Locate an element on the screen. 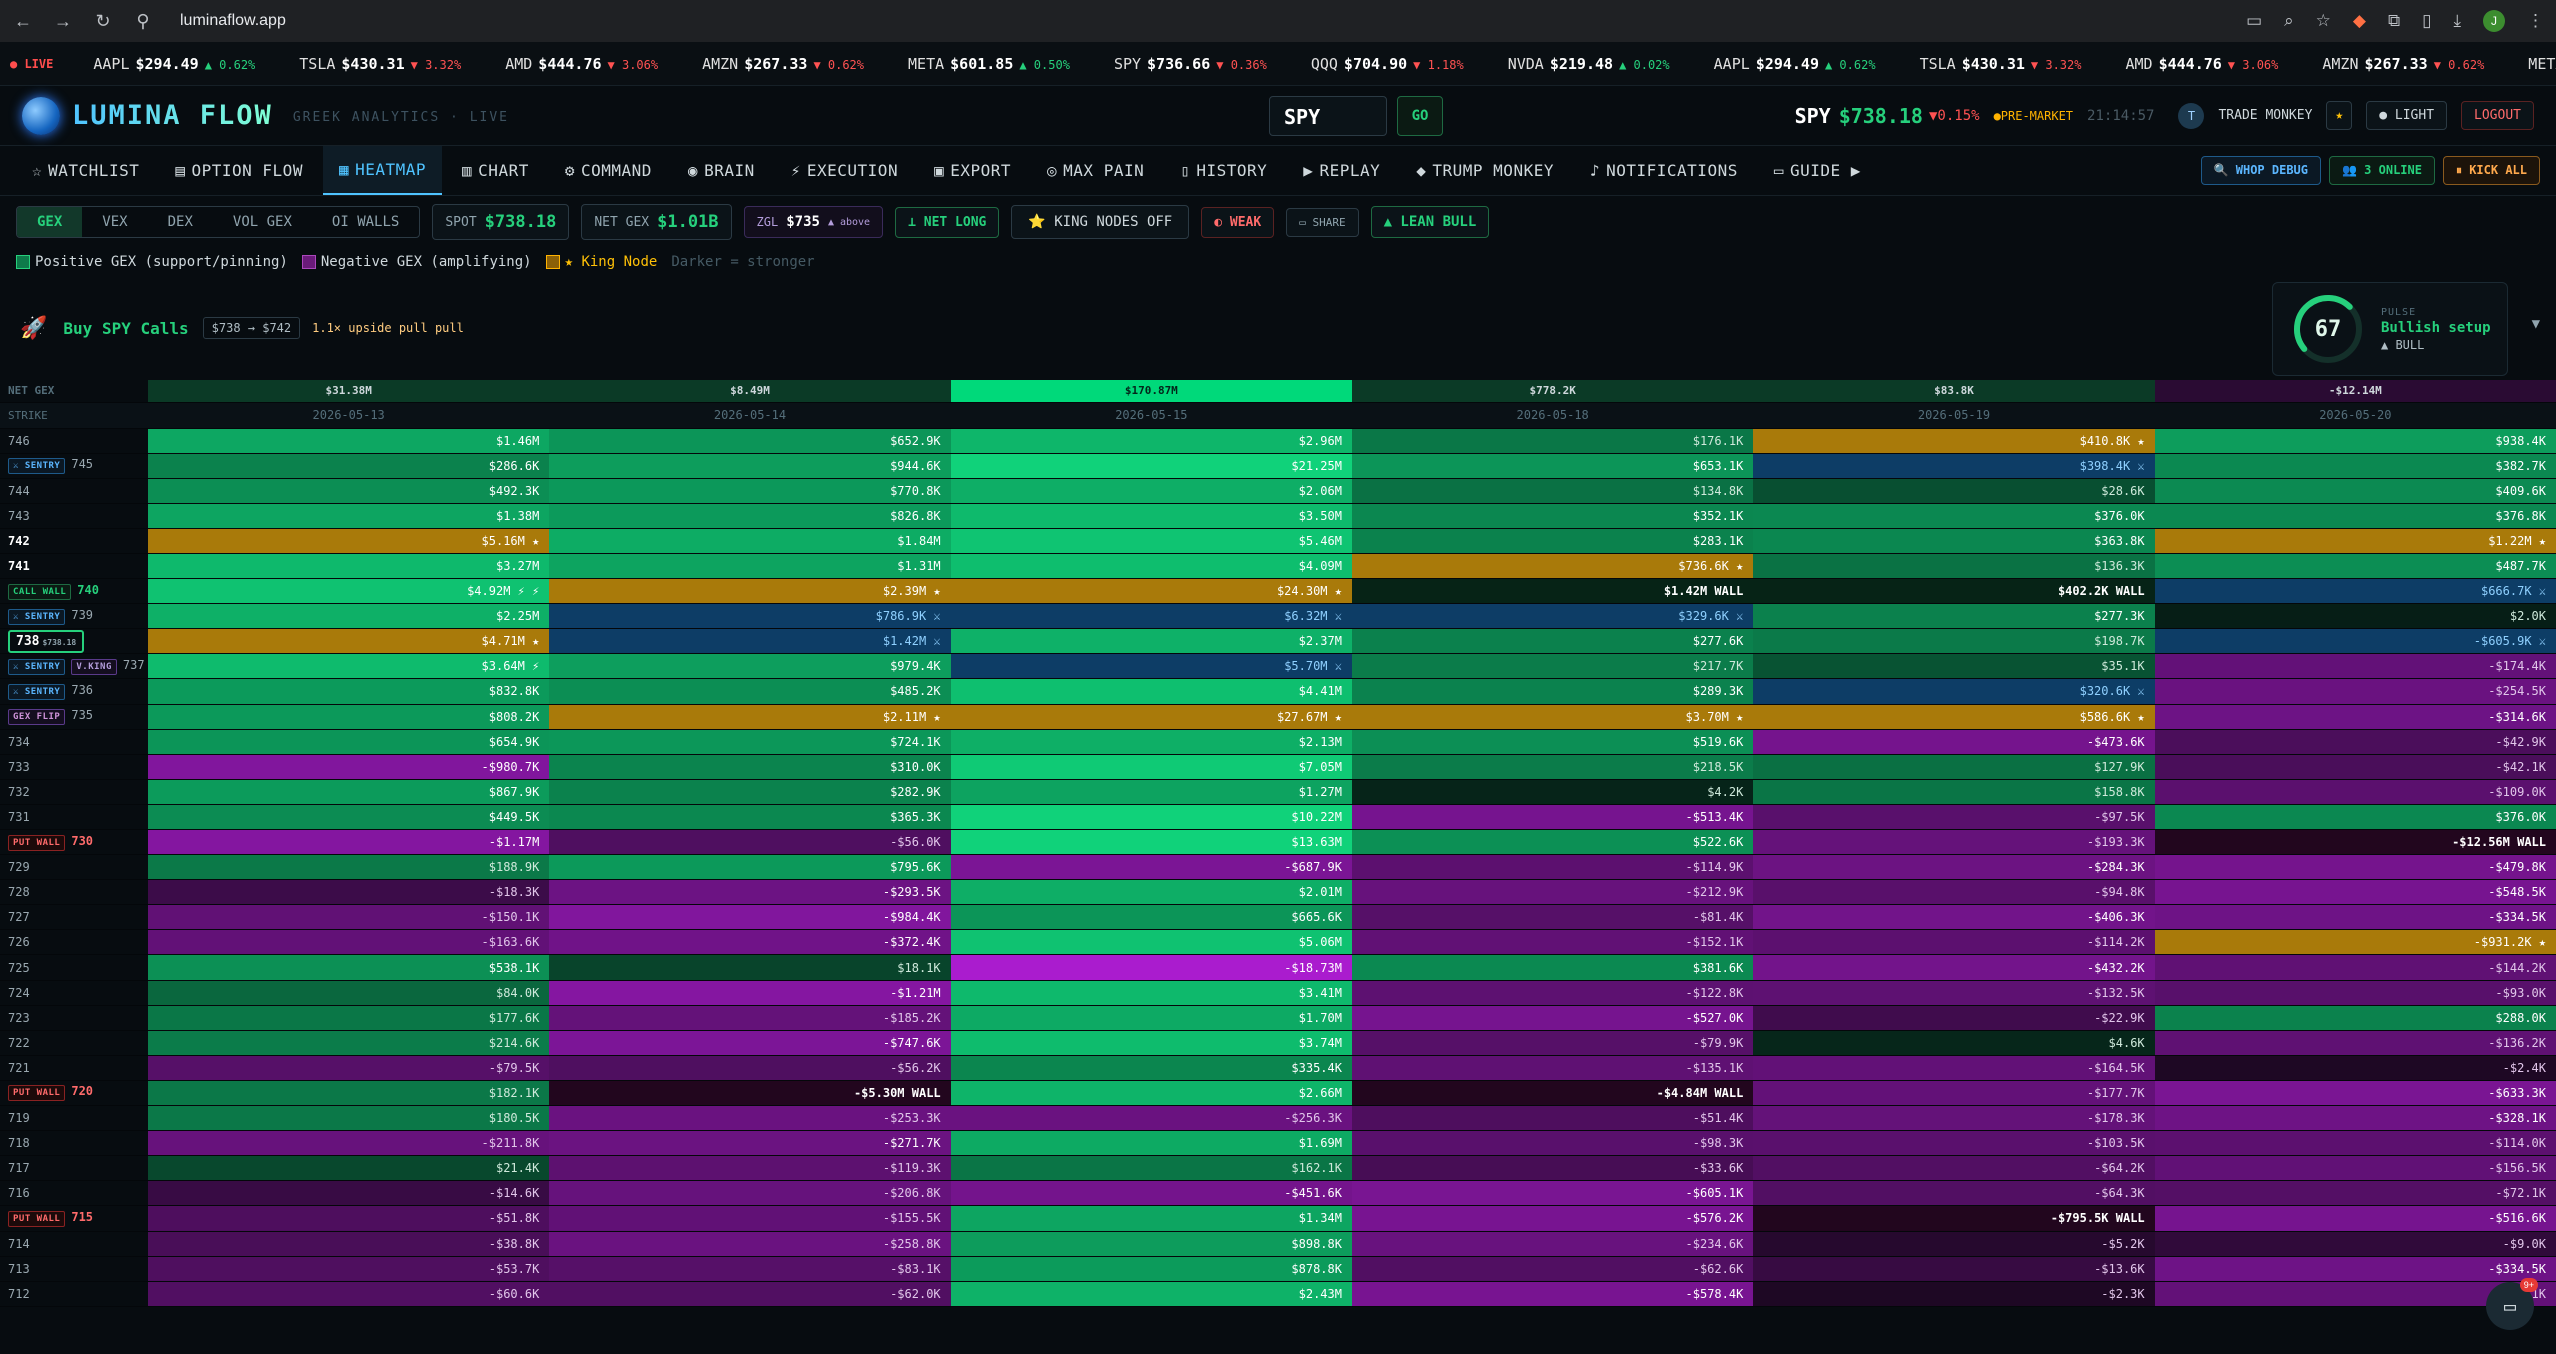 This screenshot has width=2556, height=1354. gex-cell: $492.3K is located at coordinates (349, 491).